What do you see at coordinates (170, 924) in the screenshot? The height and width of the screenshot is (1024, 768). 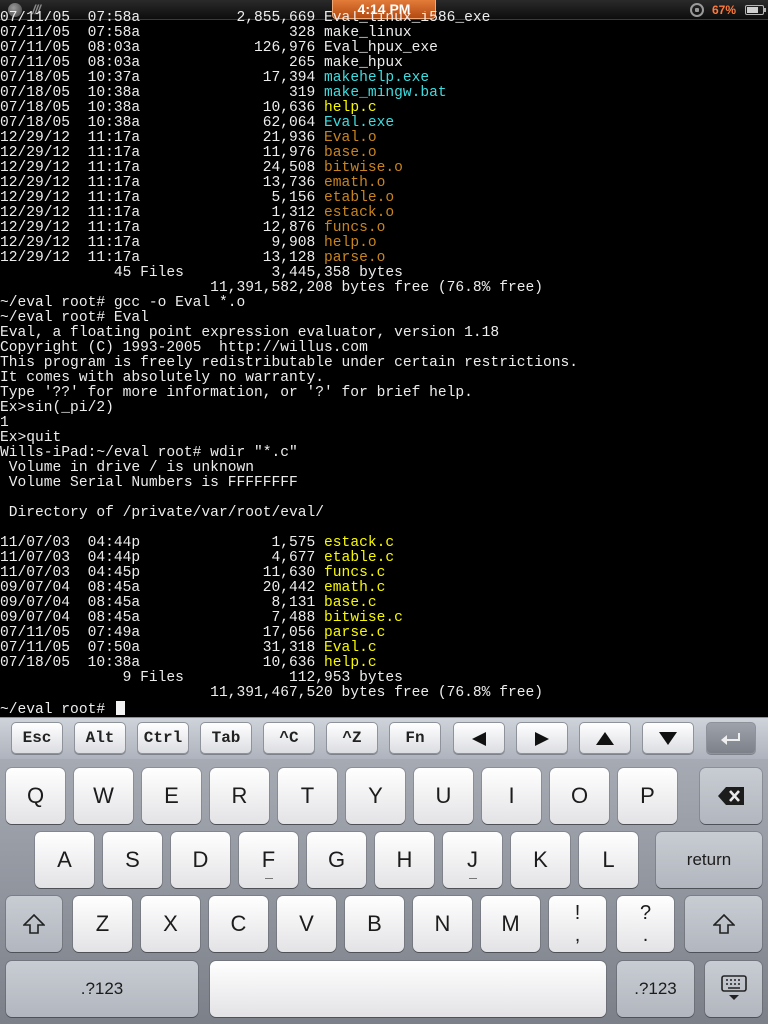 I see `key-x: X` at bounding box center [170, 924].